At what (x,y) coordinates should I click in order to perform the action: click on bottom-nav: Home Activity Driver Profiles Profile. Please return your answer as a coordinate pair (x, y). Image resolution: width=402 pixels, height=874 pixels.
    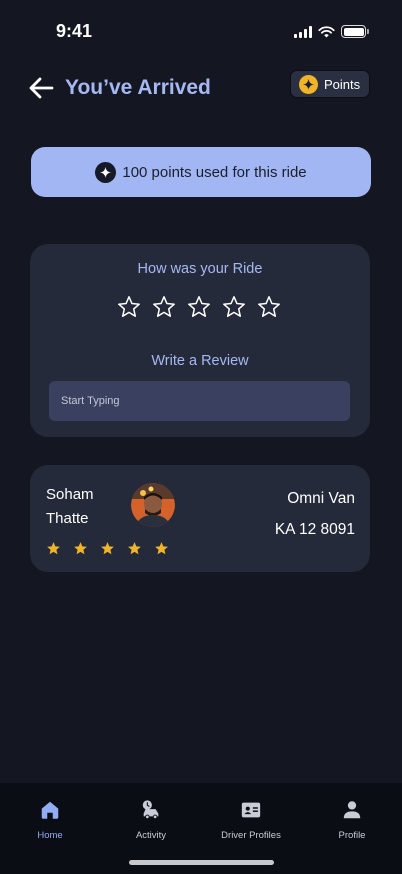
    Looking at the image, I should click on (201, 828).